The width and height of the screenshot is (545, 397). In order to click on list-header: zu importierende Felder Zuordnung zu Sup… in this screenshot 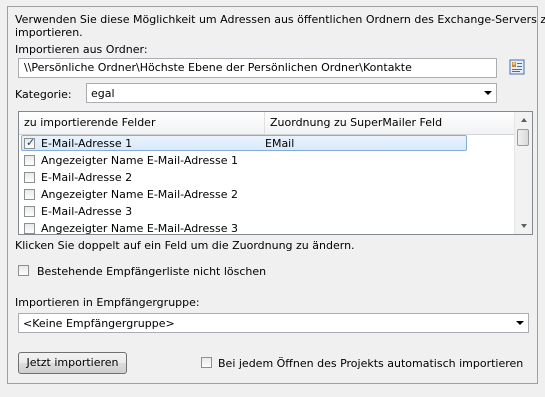, I will do `click(267, 123)`.